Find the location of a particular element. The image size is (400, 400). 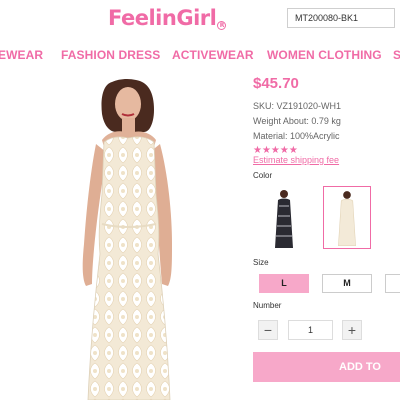

product-price: $45.70 is located at coordinates (276, 83).